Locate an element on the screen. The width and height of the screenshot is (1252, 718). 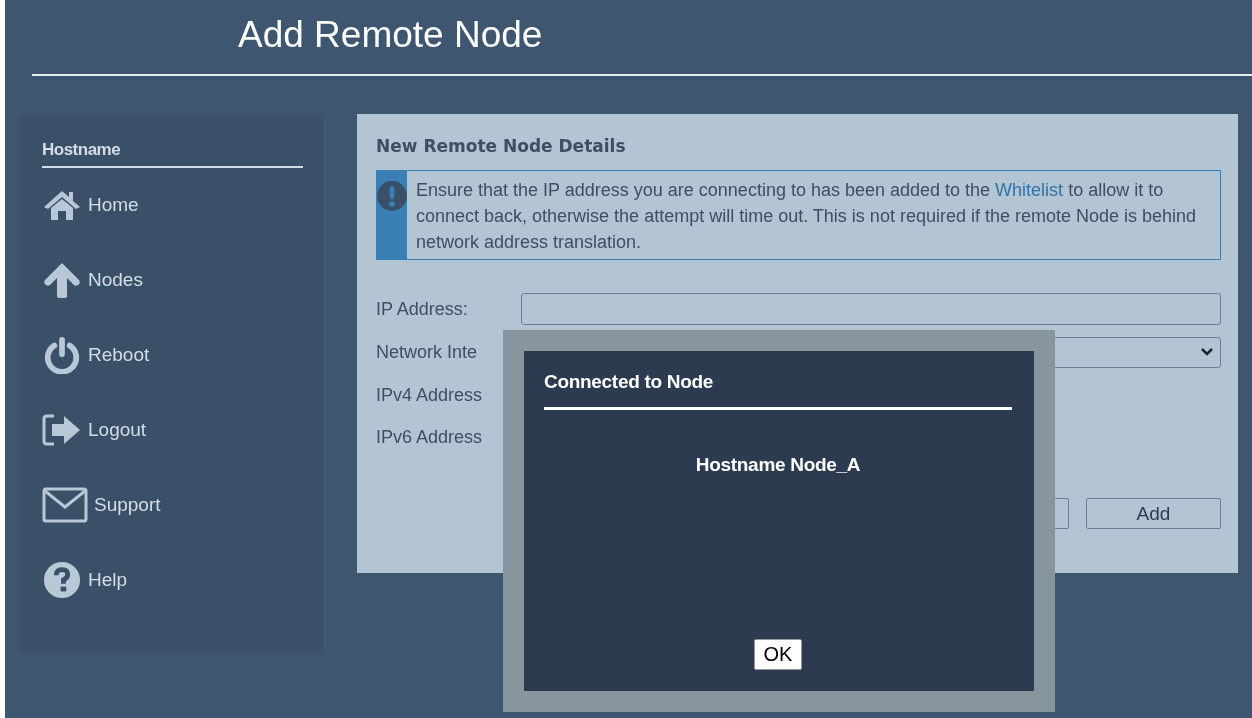
field-label: IP Address: is located at coordinates (422, 309).